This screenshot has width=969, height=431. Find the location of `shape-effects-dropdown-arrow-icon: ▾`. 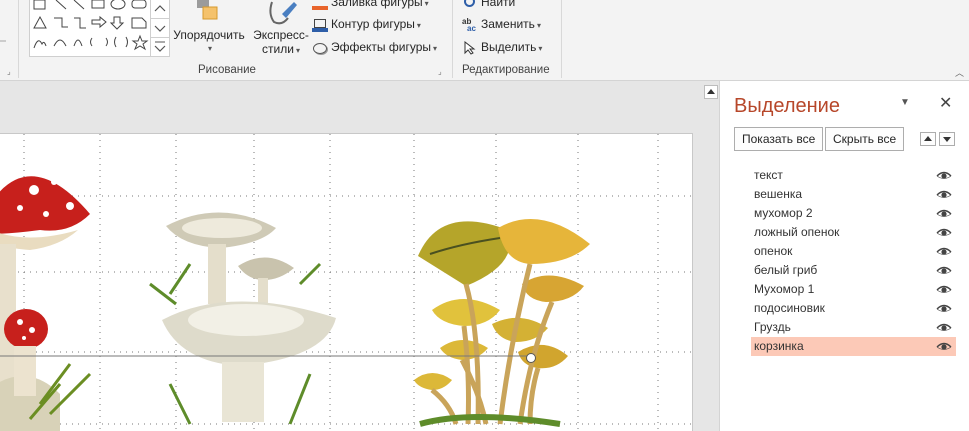

shape-effects-dropdown-arrow-icon: ▾ is located at coordinates (435, 48).